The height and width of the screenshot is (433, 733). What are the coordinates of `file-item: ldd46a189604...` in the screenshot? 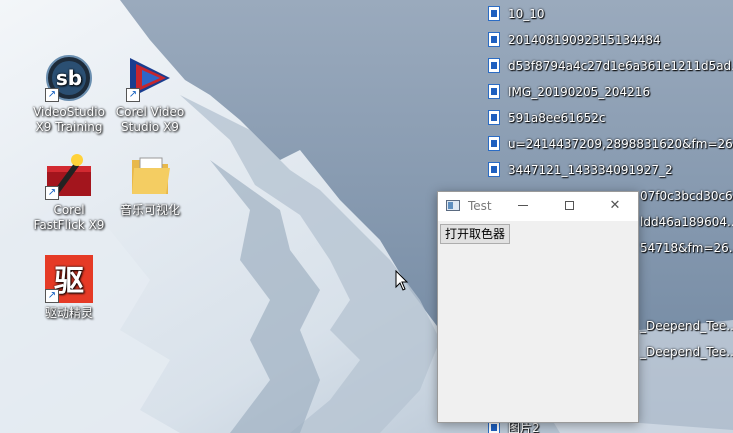 It's located at (686, 222).